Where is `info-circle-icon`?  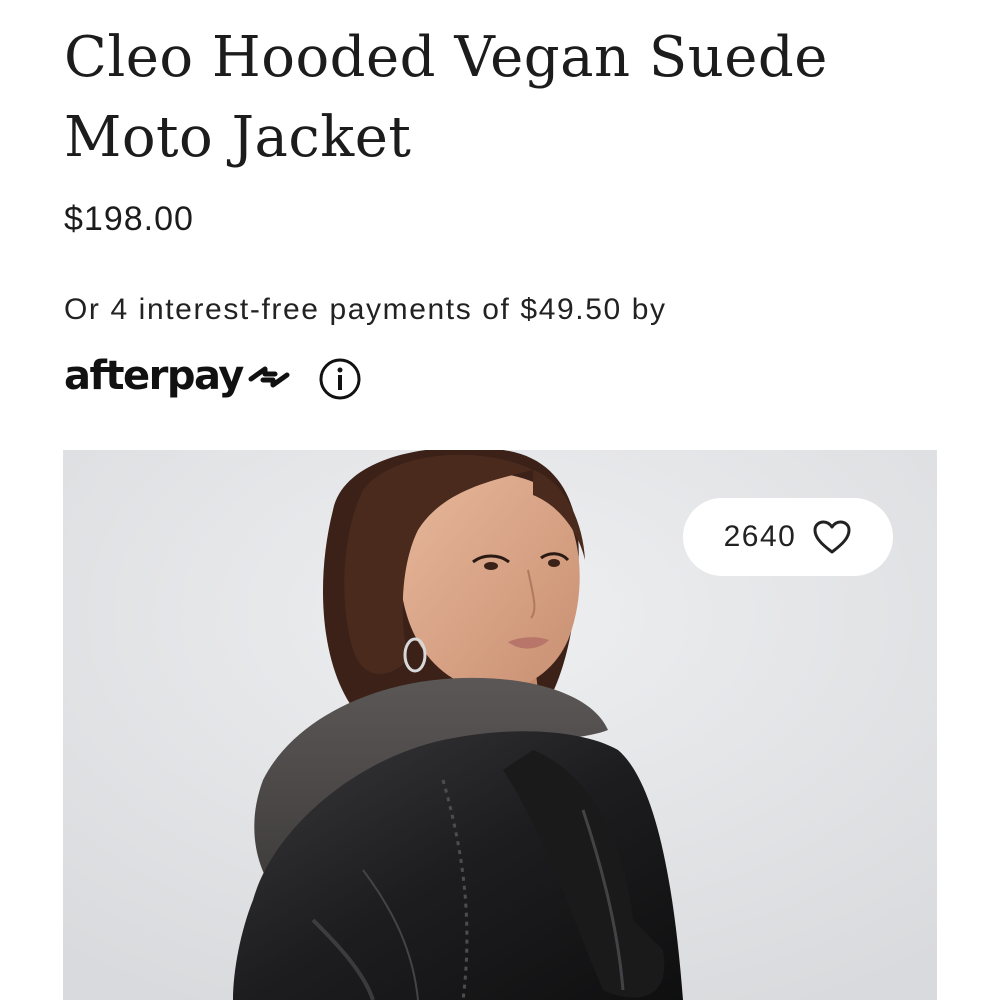
info-circle-icon is located at coordinates (340, 379).